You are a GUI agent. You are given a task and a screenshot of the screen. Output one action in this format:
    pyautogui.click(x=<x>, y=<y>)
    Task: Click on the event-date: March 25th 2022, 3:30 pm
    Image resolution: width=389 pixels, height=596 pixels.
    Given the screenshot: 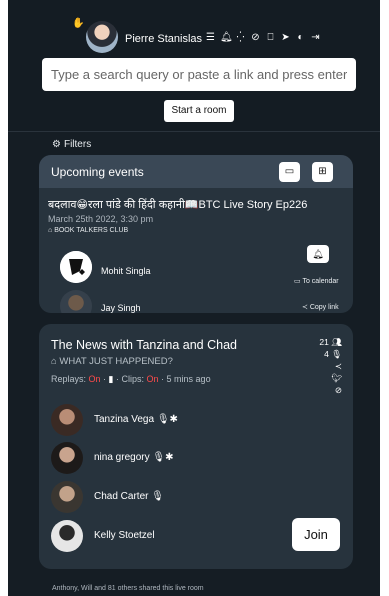 What is the action you would take?
    pyautogui.click(x=101, y=219)
    